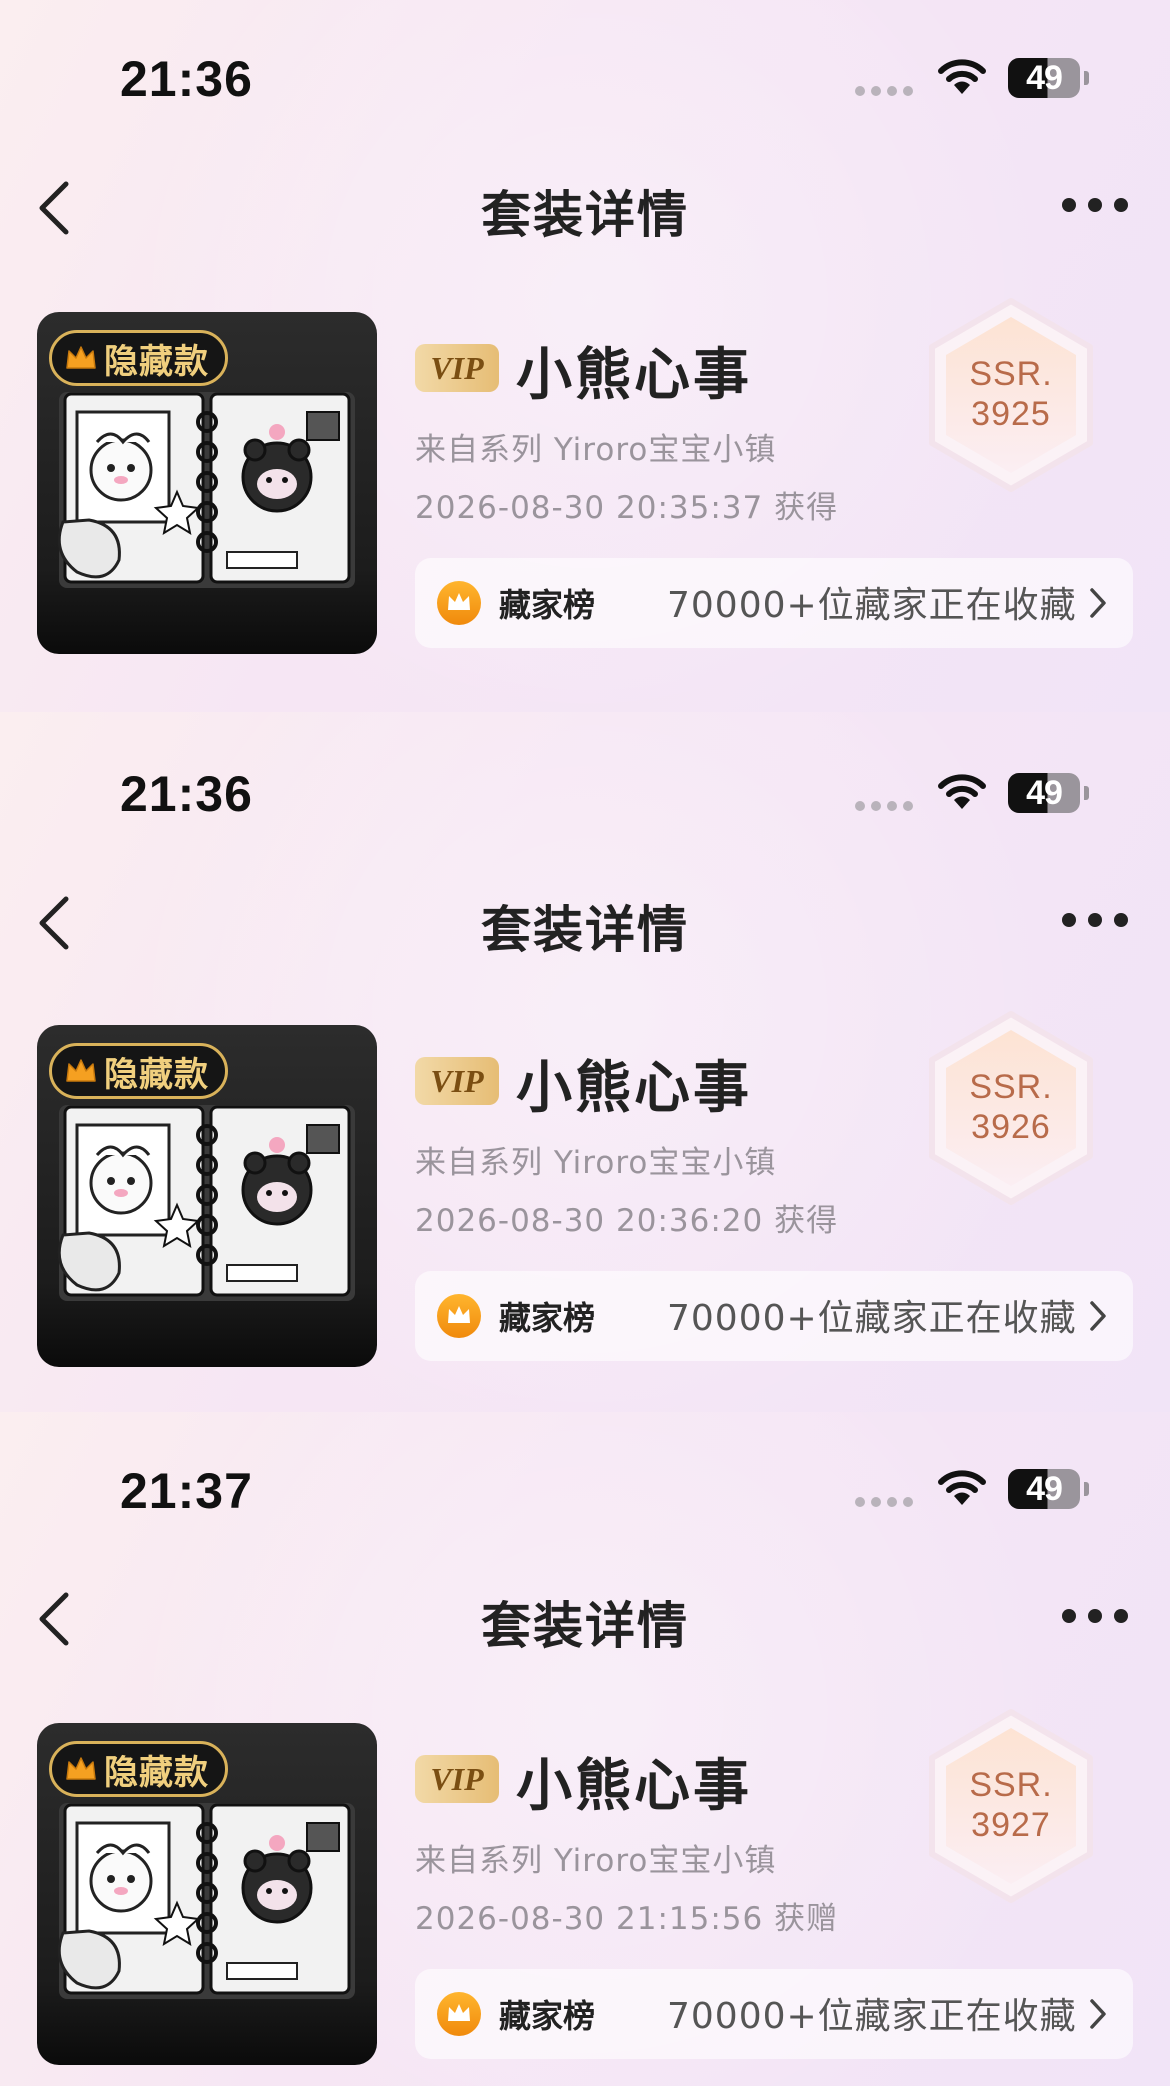 The height and width of the screenshot is (2086, 1170). I want to click on ssr-serial: SSR. 3927, so click(1011, 1805).